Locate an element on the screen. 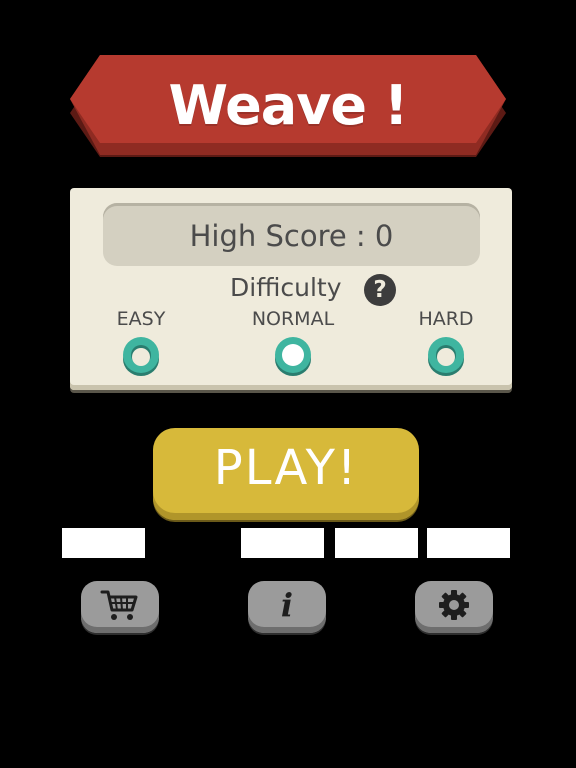  high-score-box: High Score : 0 is located at coordinates (291, 234).